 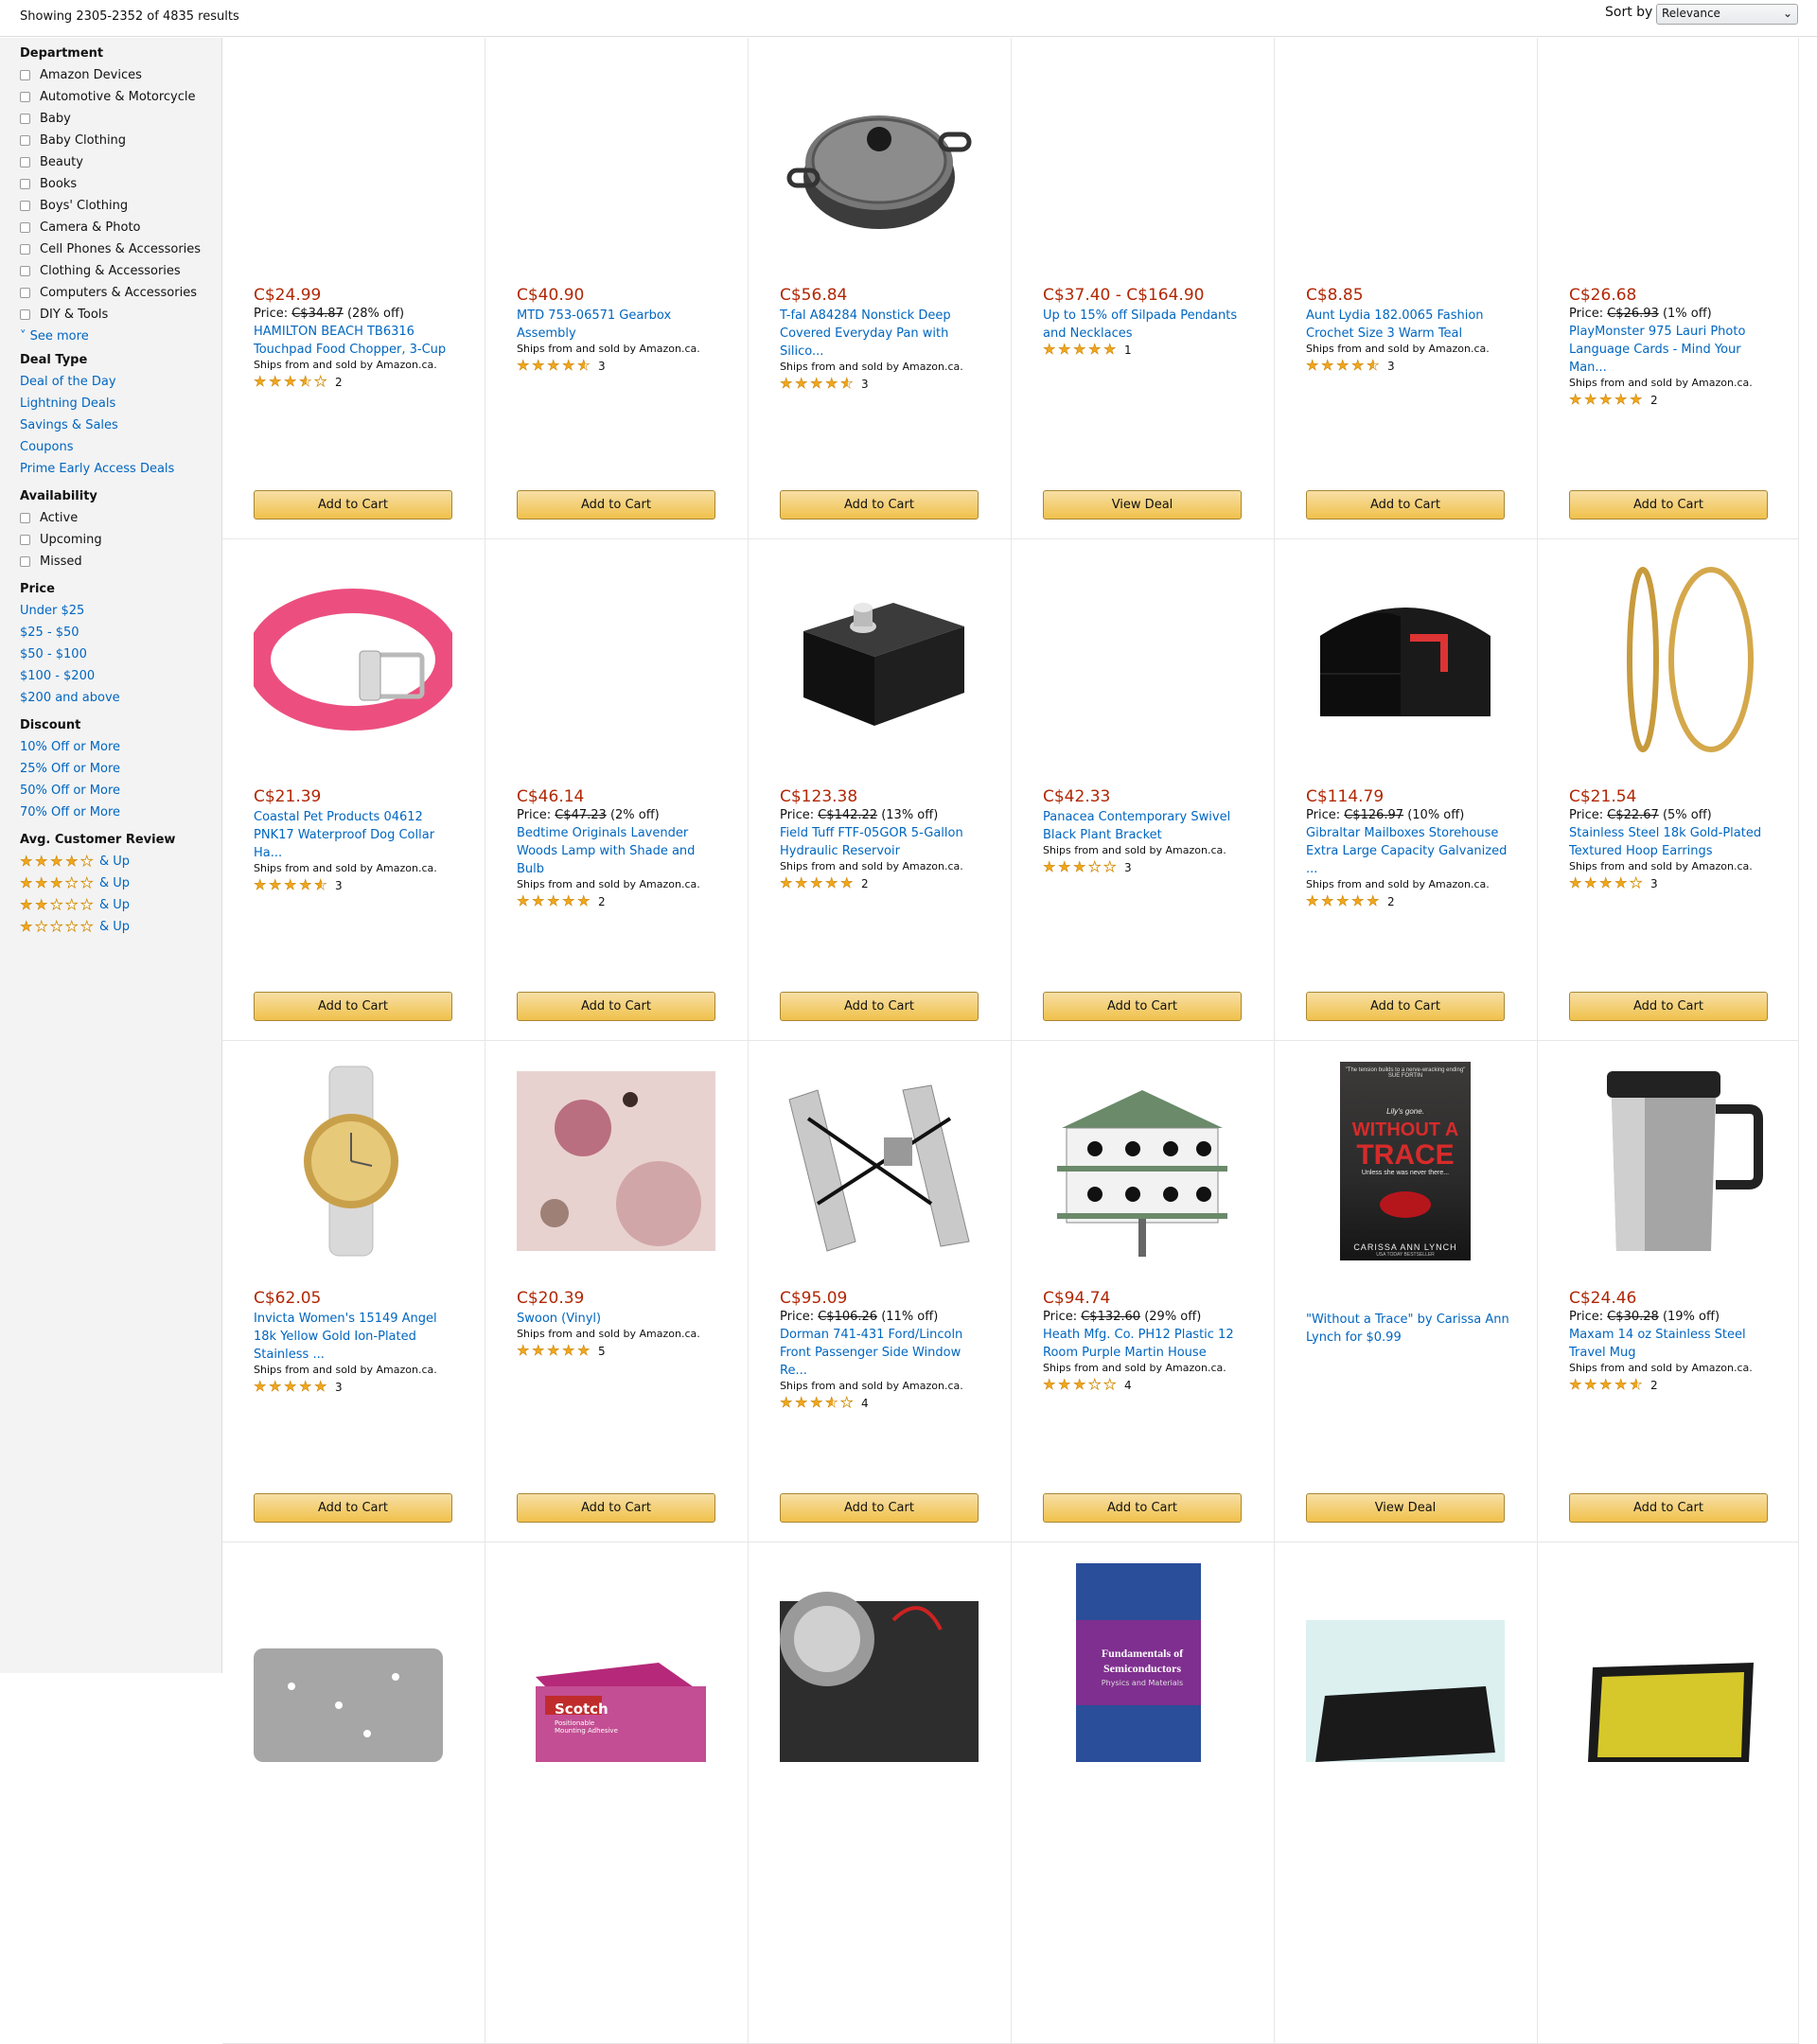 What do you see at coordinates (120, 562) in the screenshot?
I see `availability-checkbox: Missed` at bounding box center [120, 562].